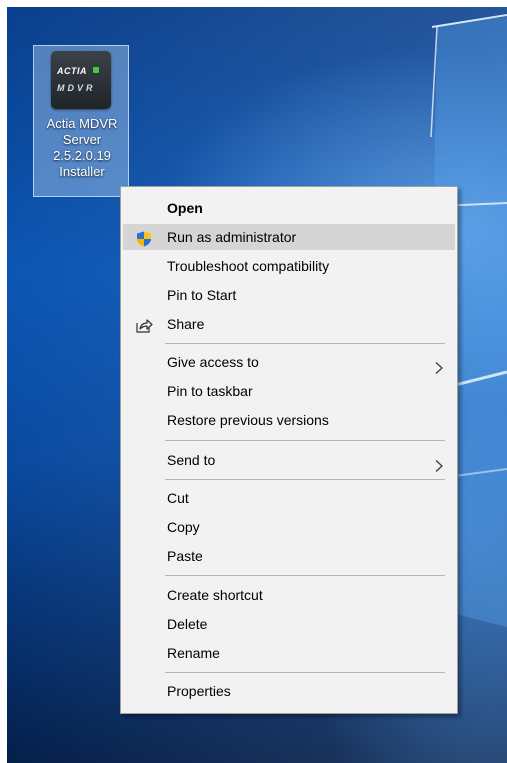 The height and width of the screenshot is (763, 507). Describe the element at coordinates (144, 238) in the screenshot. I see `uac-shield-icon` at that location.